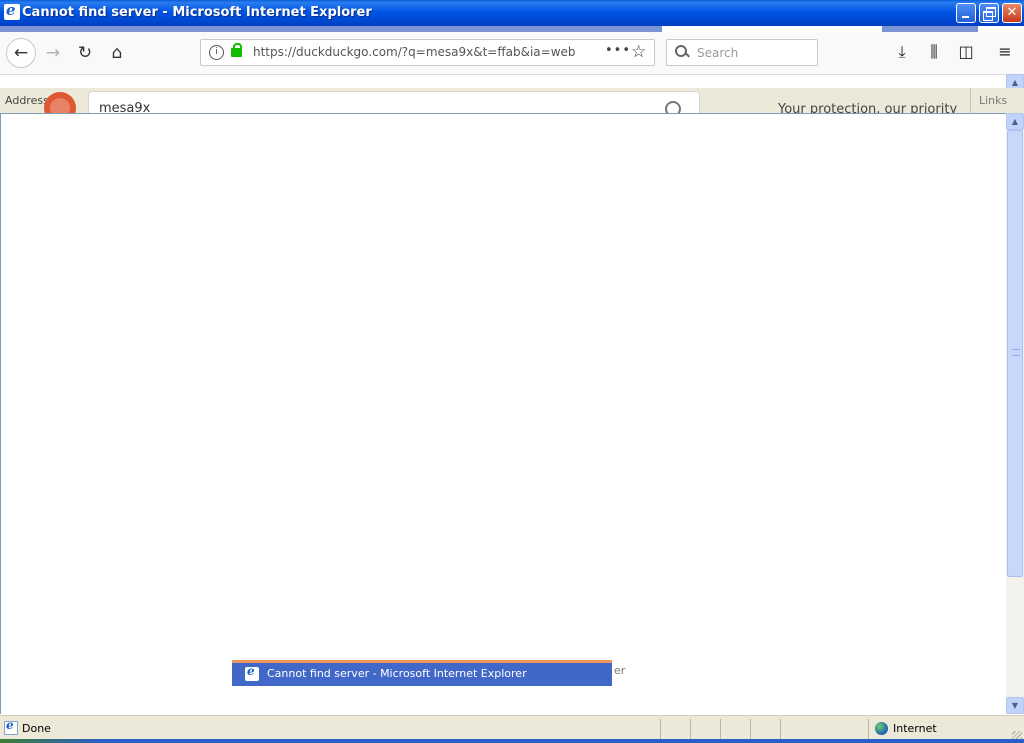 The height and width of the screenshot is (743, 1024). I want to click on grip-icon, so click(1016, 352).